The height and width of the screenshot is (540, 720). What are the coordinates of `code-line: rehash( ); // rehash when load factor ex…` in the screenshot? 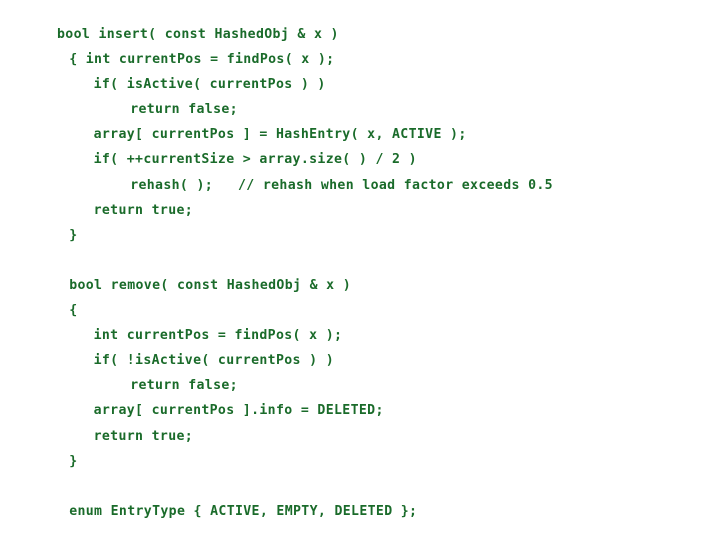 It's located at (341, 185).